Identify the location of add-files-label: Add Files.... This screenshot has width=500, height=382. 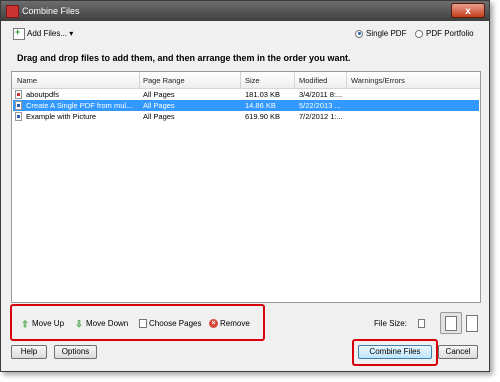
(47, 34).